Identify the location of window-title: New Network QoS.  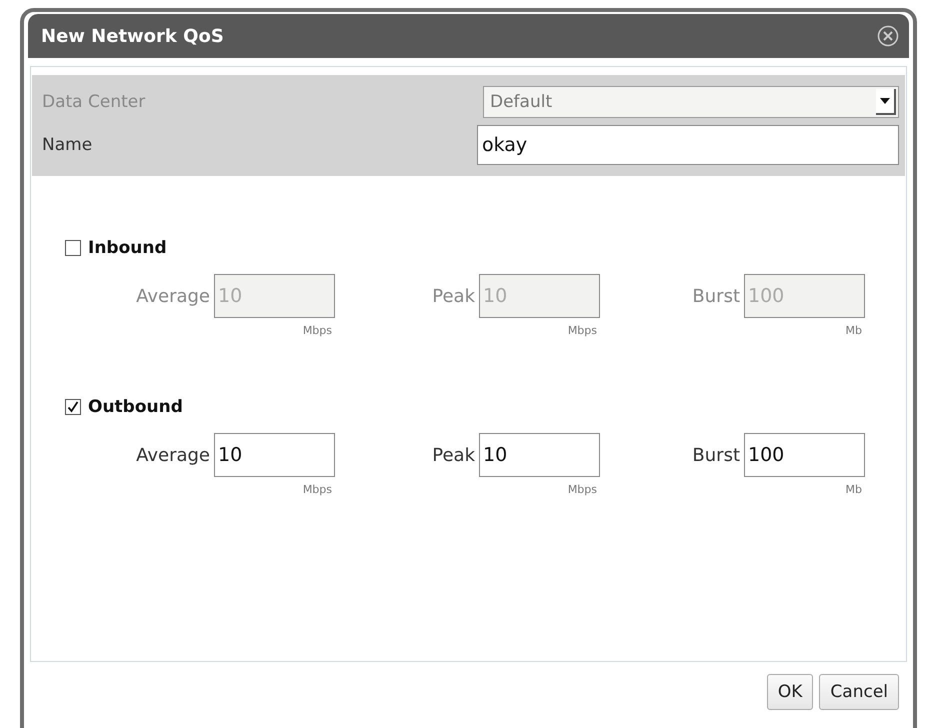
(132, 36).